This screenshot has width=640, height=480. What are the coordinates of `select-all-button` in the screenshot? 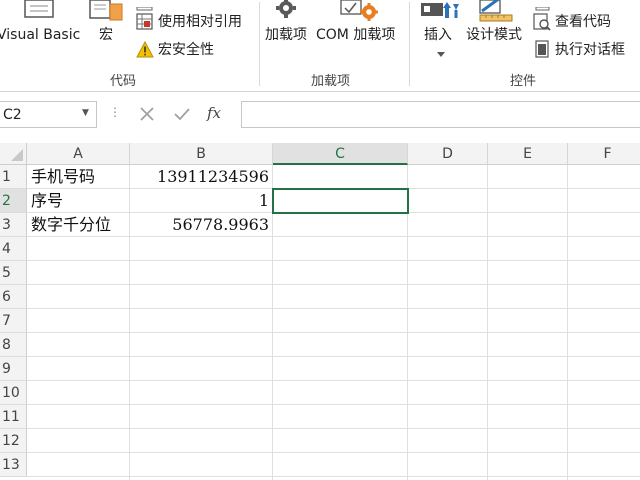 It's located at (13, 154).